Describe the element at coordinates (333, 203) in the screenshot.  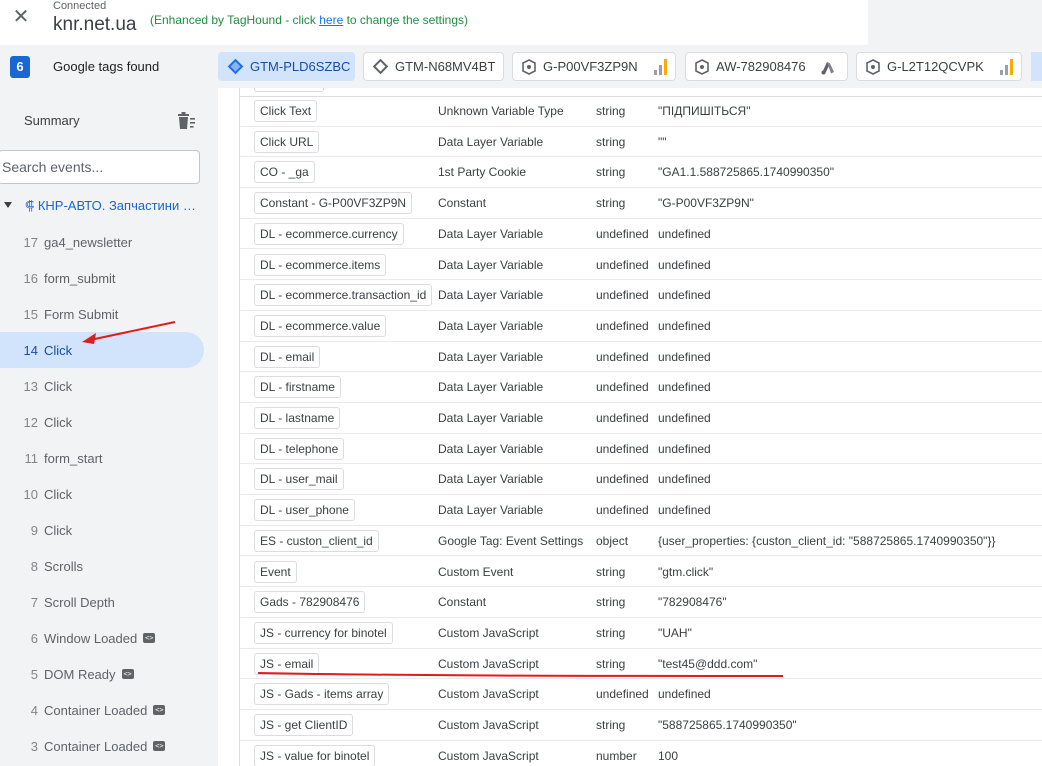
I see `variable-name: Constant - G-P00VF3ZP9N` at that location.